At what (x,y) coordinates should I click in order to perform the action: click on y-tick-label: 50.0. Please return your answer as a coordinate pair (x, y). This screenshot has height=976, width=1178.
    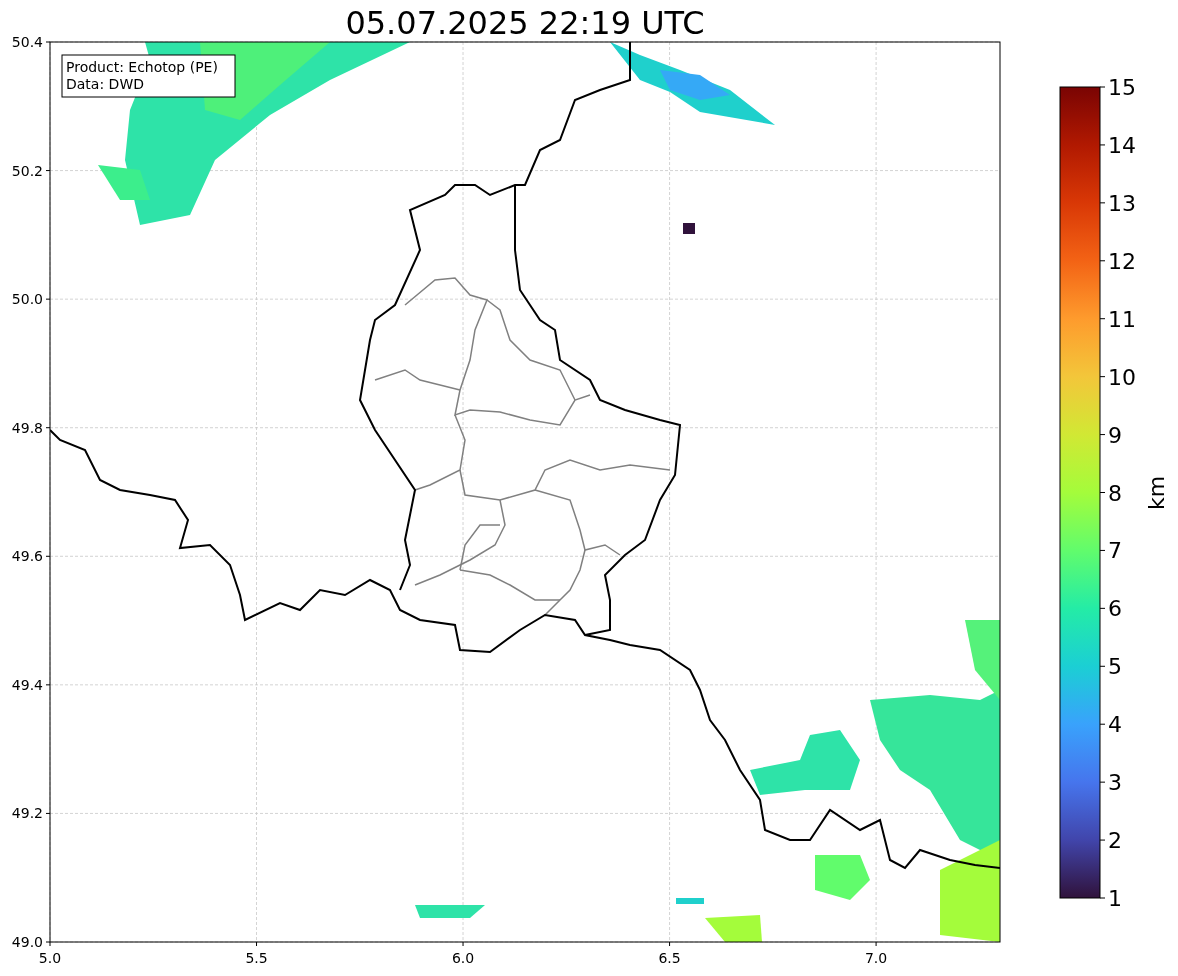
    Looking at the image, I should click on (27, 299).